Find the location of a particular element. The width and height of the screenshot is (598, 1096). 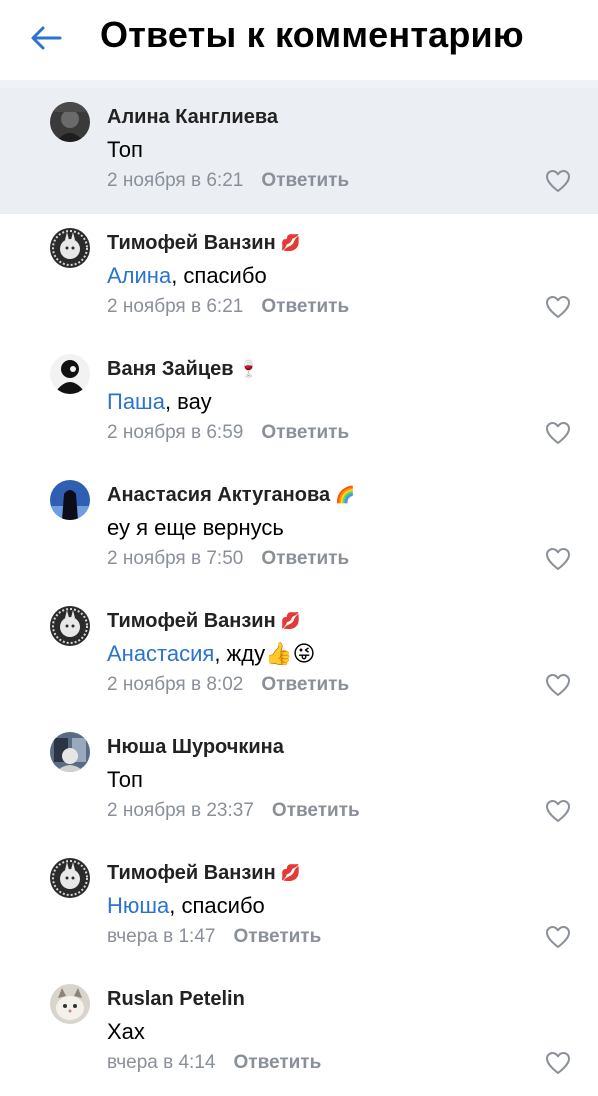

header-divider is located at coordinates (299, 84).